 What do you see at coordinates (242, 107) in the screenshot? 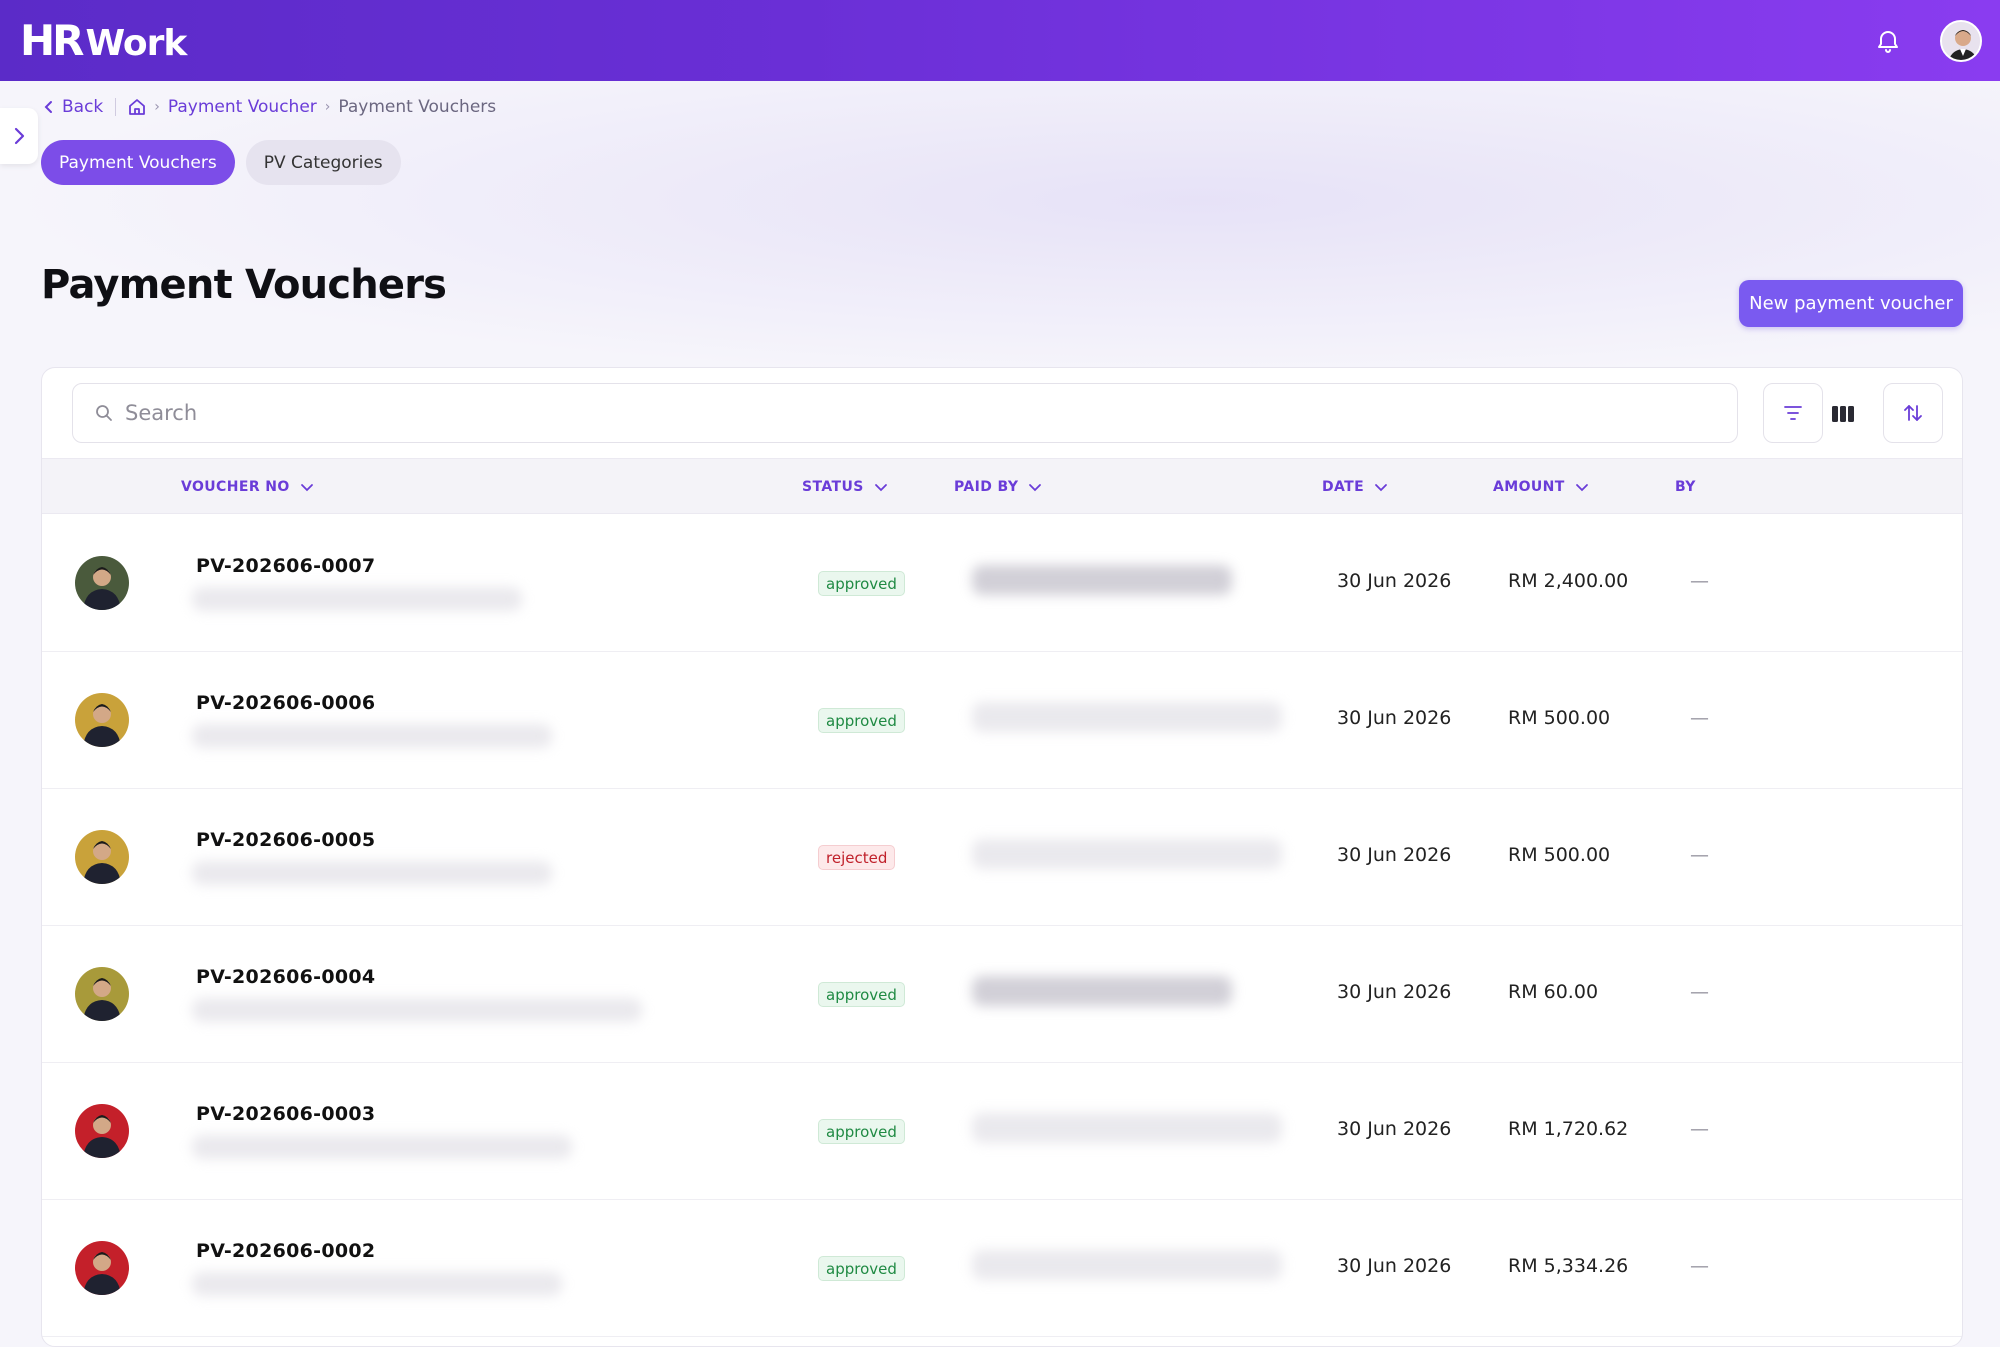
I see `breadcrumb-payment-voucher: Payment Voucher` at bounding box center [242, 107].